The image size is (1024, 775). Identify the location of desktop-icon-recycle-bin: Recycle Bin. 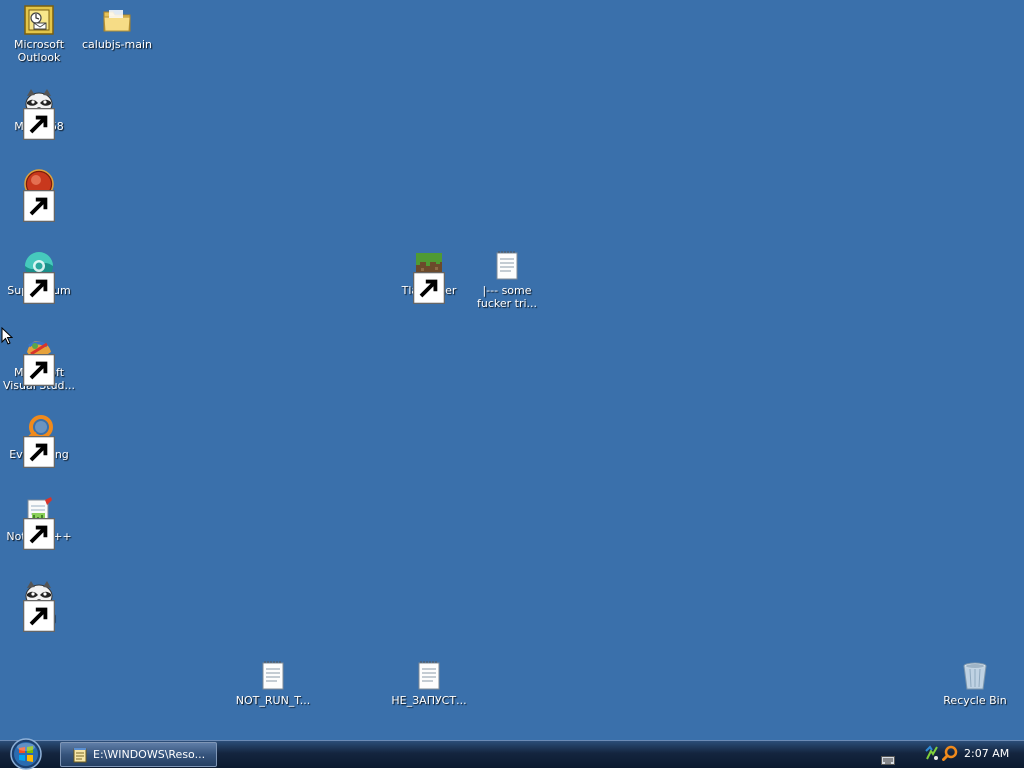
(975, 683).